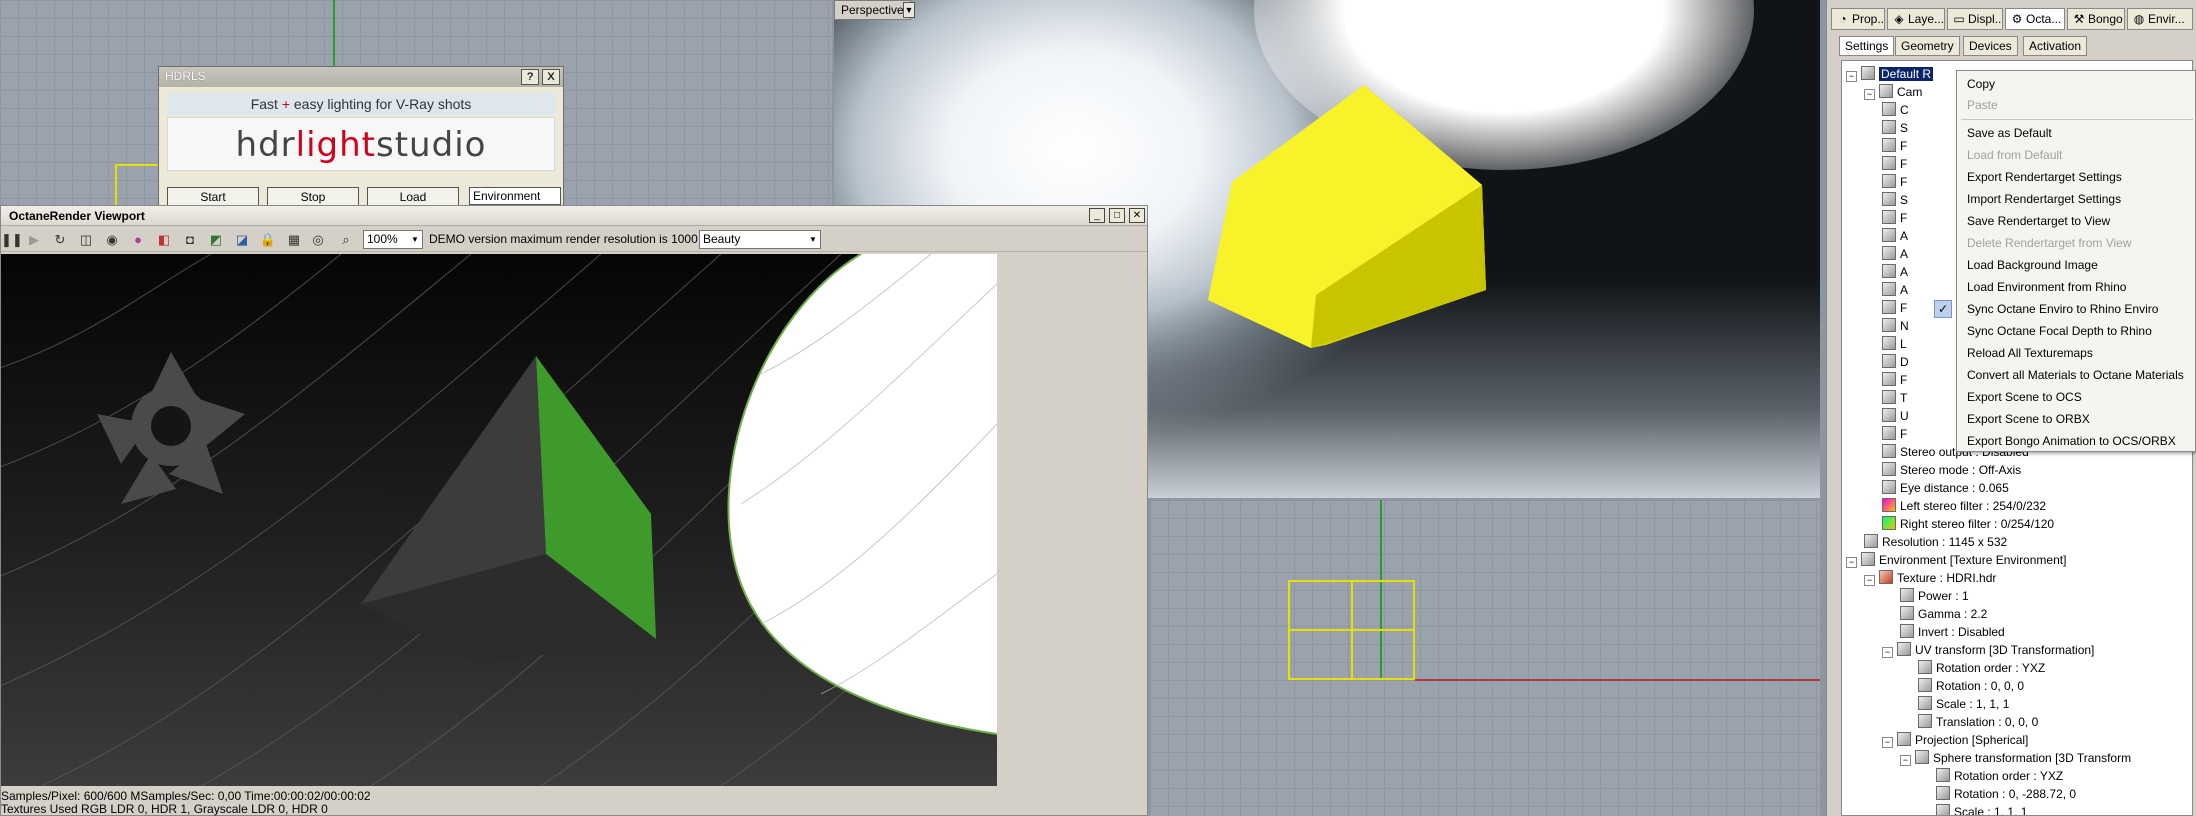  Describe the element at coordinates (2076, 397) in the screenshot. I see `menu-item-export-ocs: Export Scene to OCS` at that location.